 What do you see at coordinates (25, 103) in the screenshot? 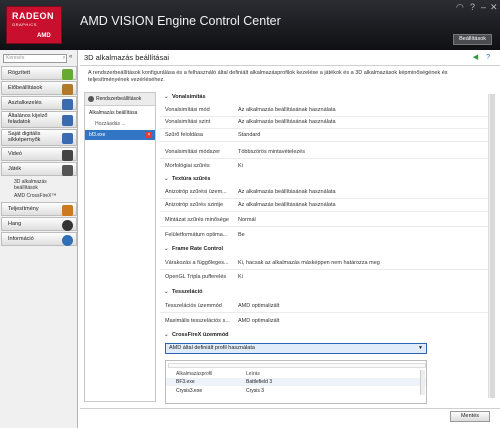
I see `sidebar-item-label: Asztalkezelés` at bounding box center [25, 103].